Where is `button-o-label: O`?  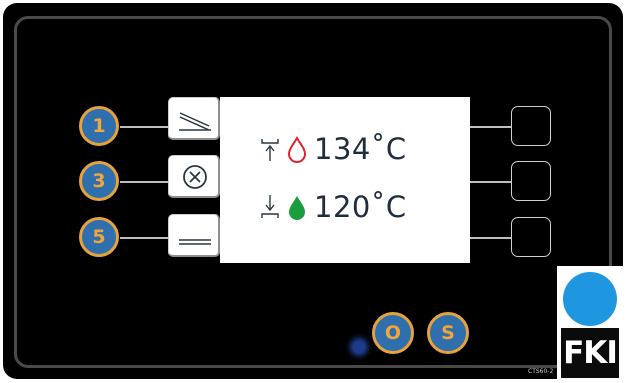 button-o-label: O is located at coordinates (393, 333).